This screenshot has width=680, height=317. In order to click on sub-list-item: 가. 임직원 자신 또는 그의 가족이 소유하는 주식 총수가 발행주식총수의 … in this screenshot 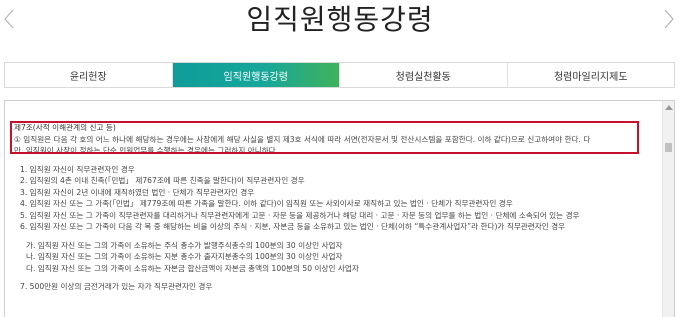, I will do `click(184, 245)`.